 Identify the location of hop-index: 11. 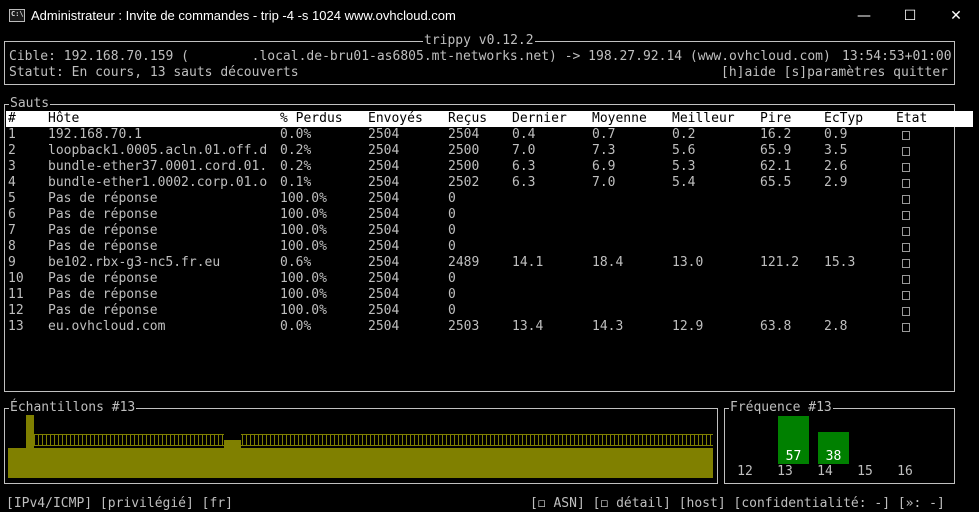
(16, 294).